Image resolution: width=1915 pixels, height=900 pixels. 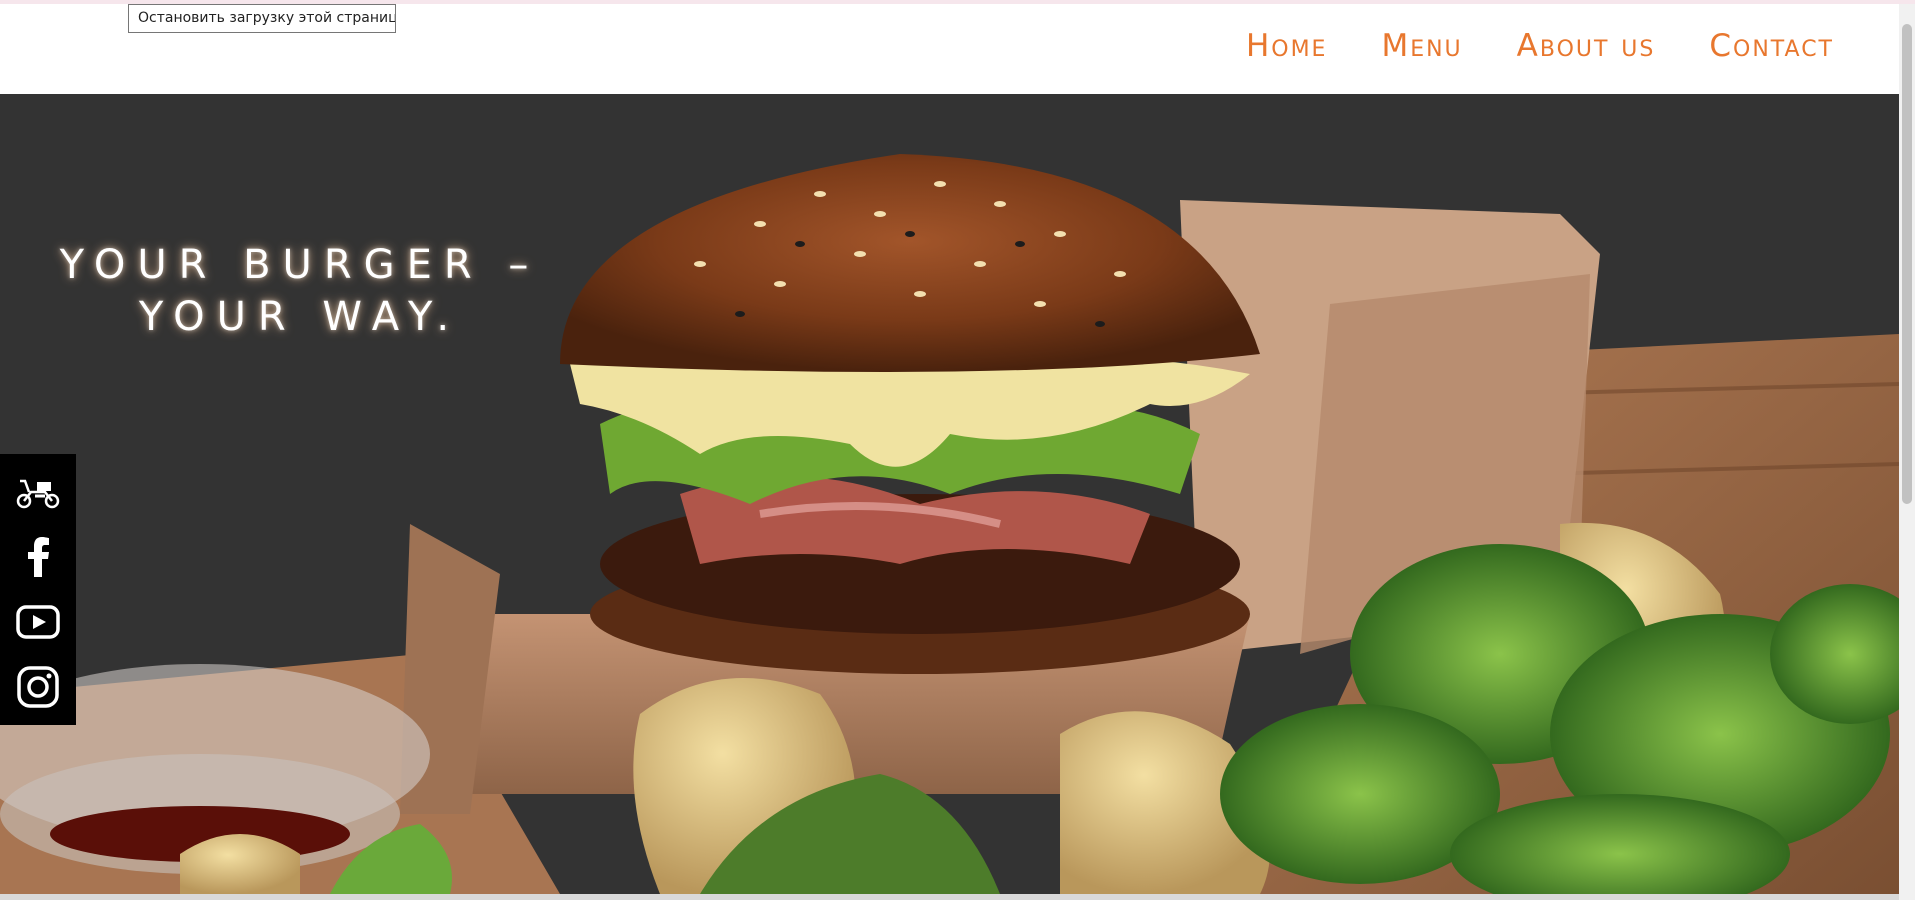 What do you see at coordinates (1907, 264) in the screenshot?
I see `scrollbar-thumb` at bounding box center [1907, 264].